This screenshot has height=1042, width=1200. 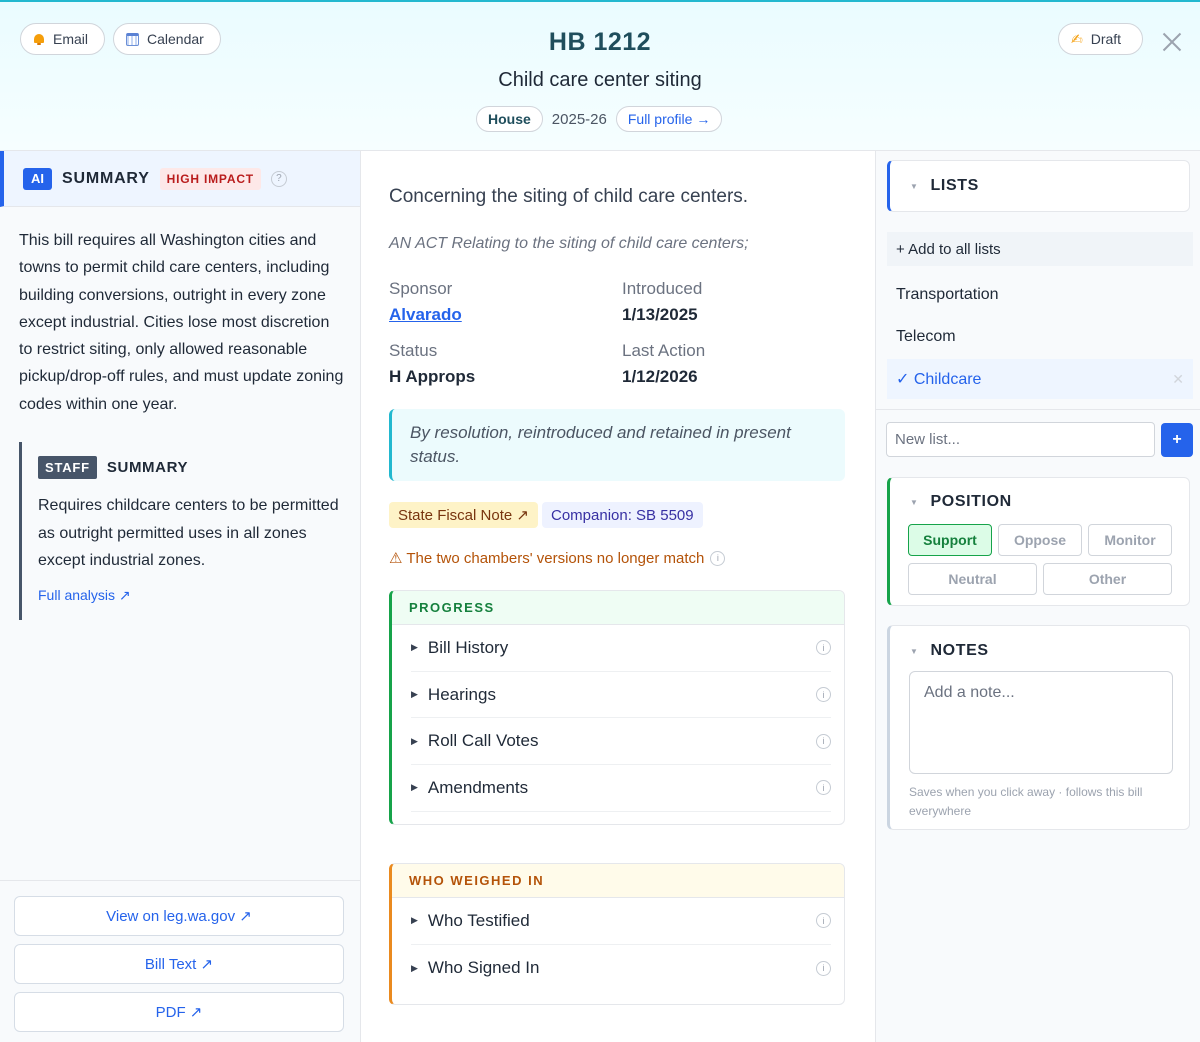 I want to click on accordion-label: Roll Call Votes, so click(x=483, y=741).